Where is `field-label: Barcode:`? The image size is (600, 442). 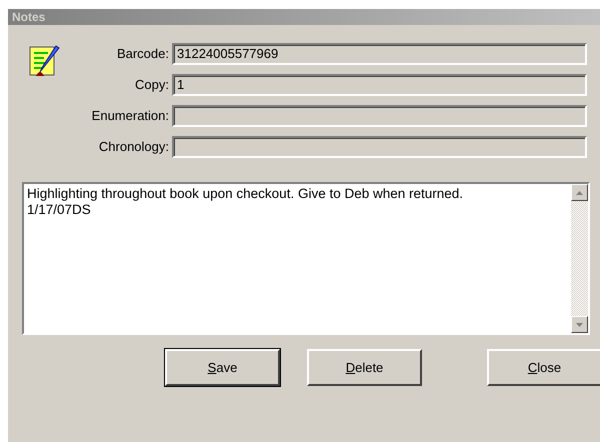
field-label: Barcode: is located at coordinates (143, 54).